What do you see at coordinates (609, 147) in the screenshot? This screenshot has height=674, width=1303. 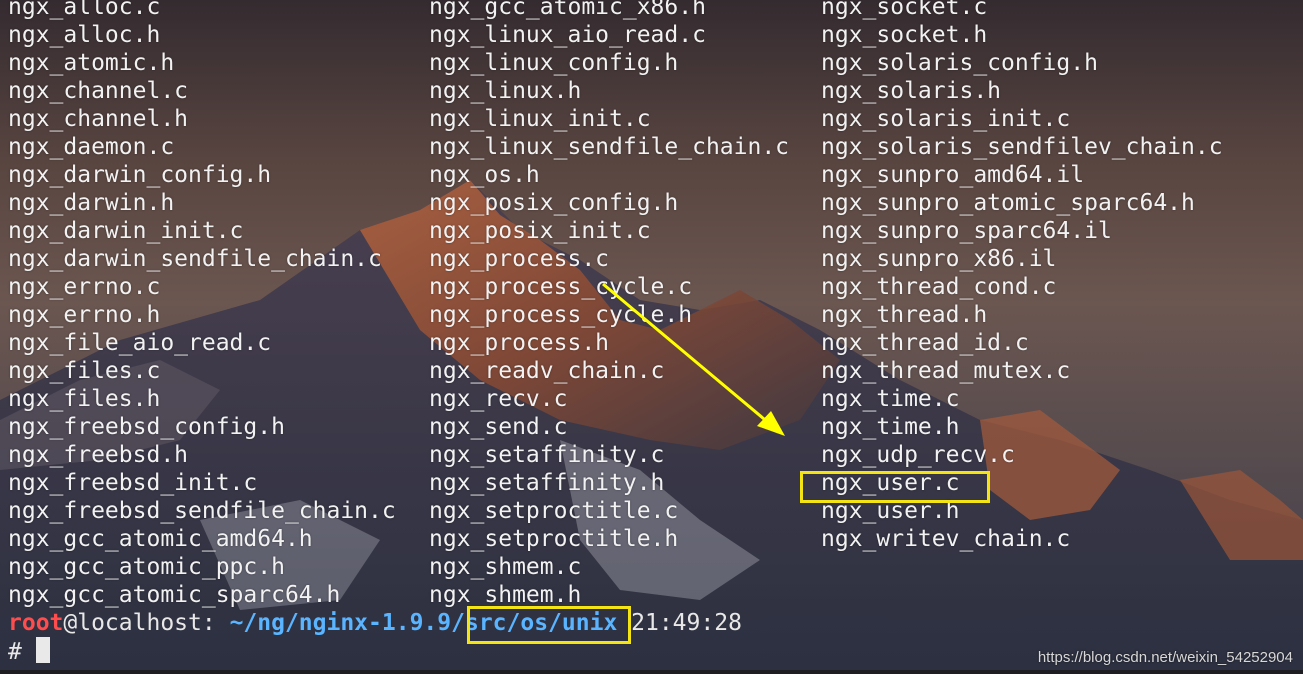 I see `file-entry: ngx_linux_sendfile_chain.c` at bounding box center [609, 147].